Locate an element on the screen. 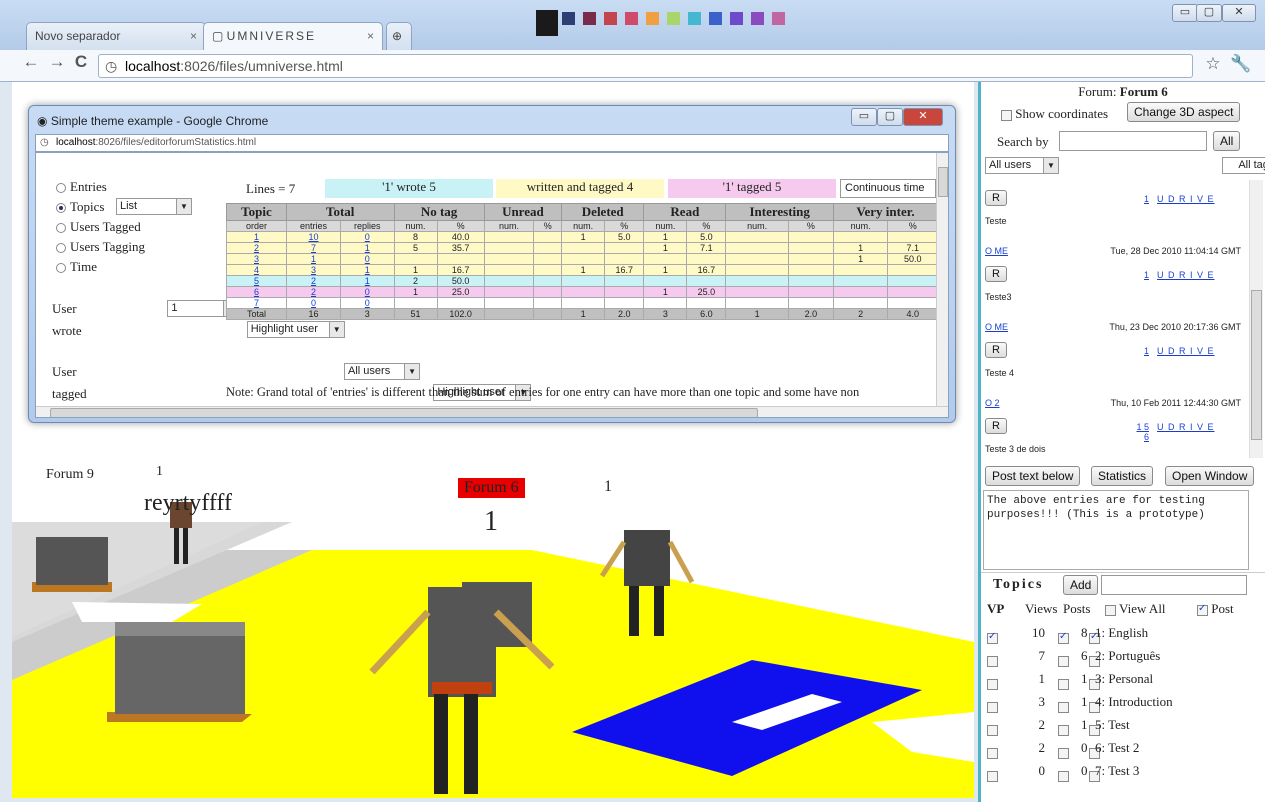 Image resolution: width=1265 pixels, height=802 pixels. entries-scrollbar is located at coordinates (1256, 319).